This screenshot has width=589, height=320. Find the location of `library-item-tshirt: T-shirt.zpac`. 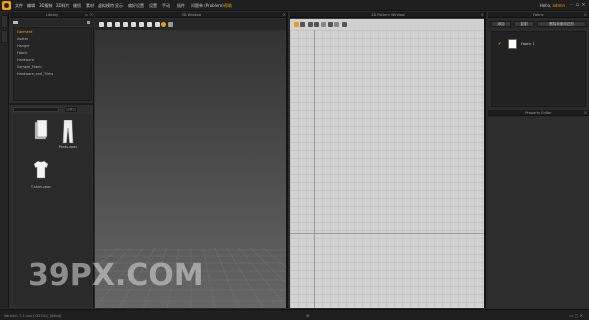

library-item-tshirt: T-shirt.zpac is located at coordinates (41, 175).